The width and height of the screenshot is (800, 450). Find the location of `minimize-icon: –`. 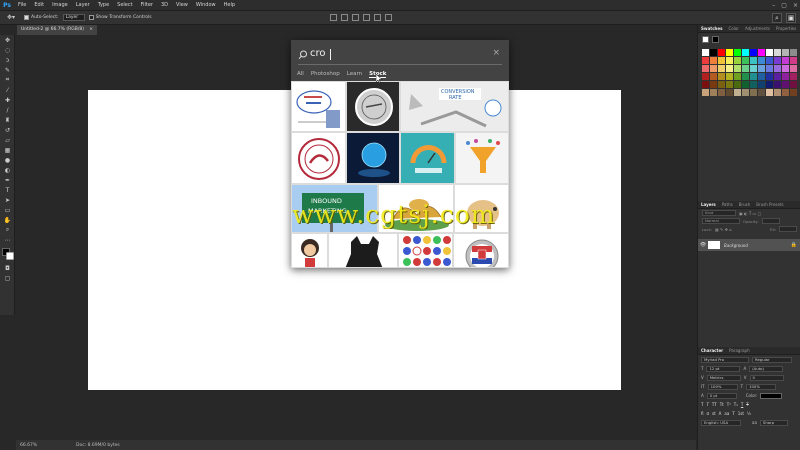

minimize-icon: – is located at coordinates (773, 5).